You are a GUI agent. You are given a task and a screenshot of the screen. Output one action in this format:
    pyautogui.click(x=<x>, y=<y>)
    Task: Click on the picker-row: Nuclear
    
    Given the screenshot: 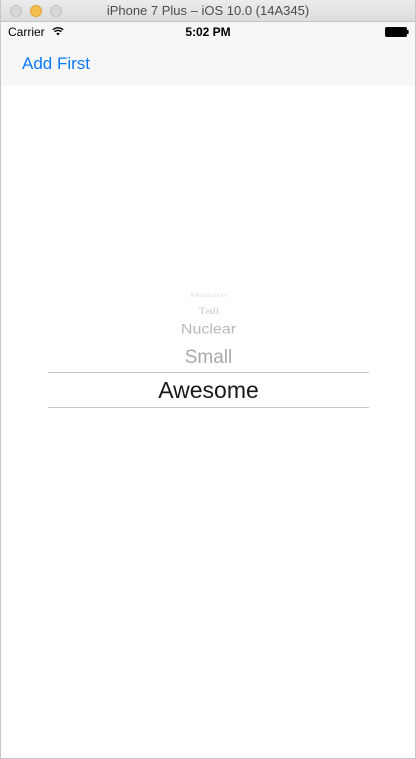 What is the action you would take?
    pyautogui.click(x=208, y=329)
    